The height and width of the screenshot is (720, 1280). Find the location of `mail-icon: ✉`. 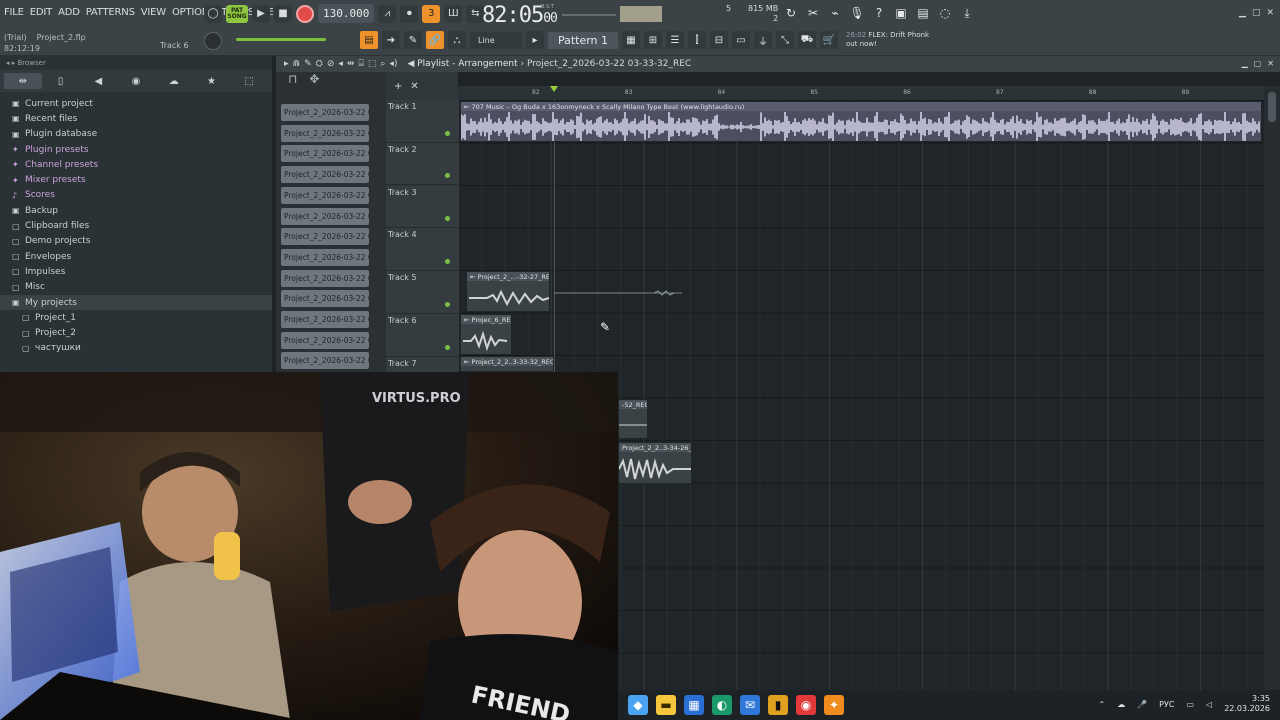

mail-icon: ✉ is located at coordinates (750, 705).